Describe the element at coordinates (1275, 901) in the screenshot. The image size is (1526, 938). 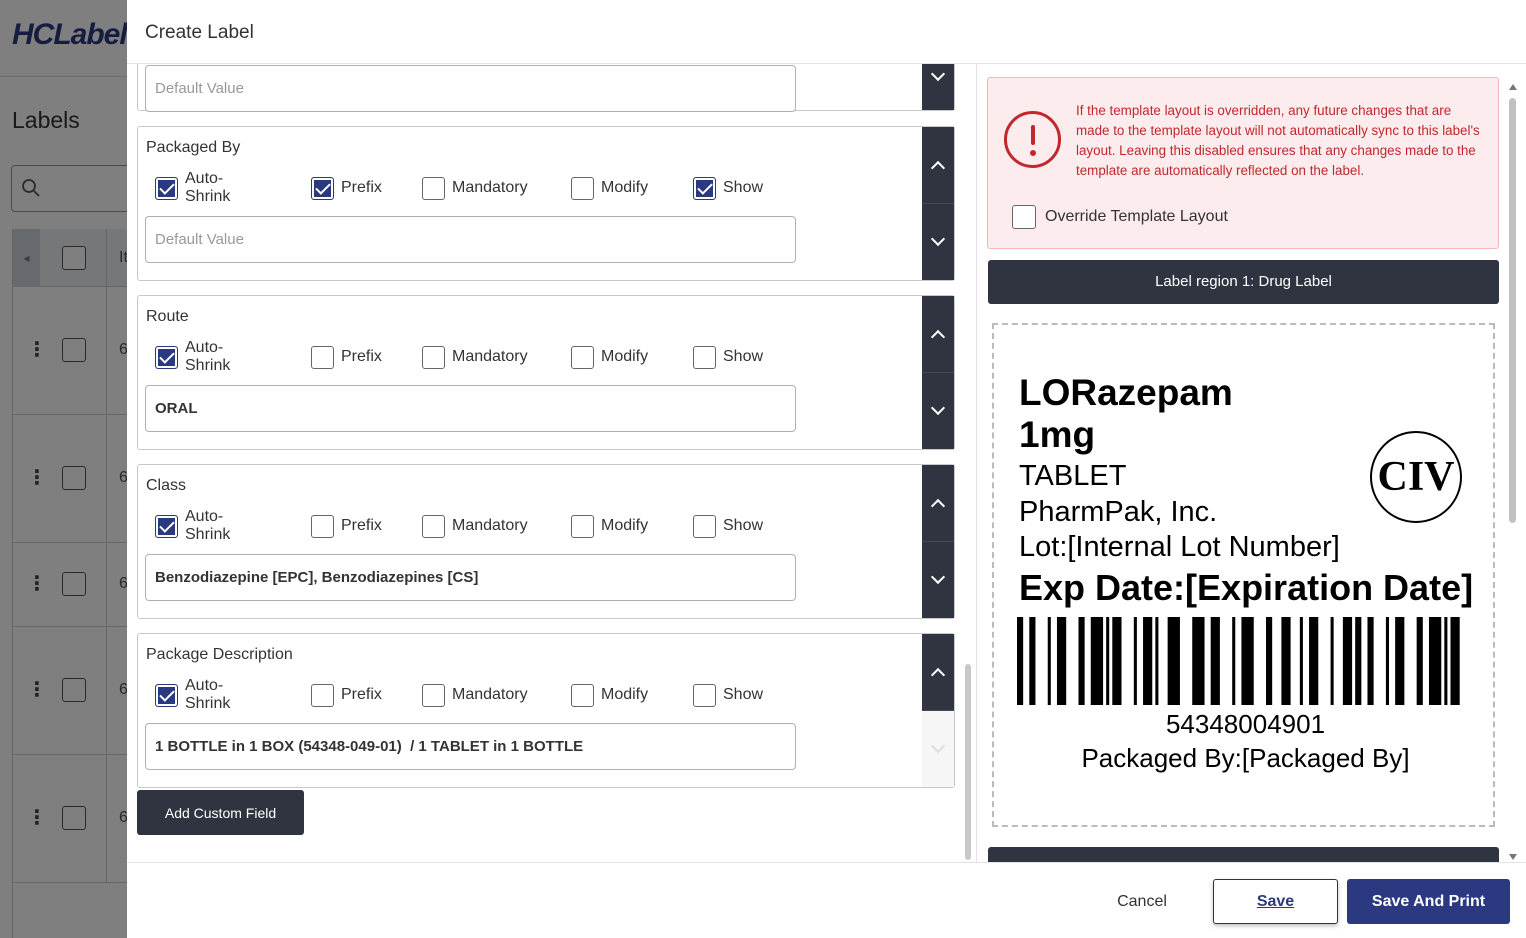
I see `save-button: Save` at that location.